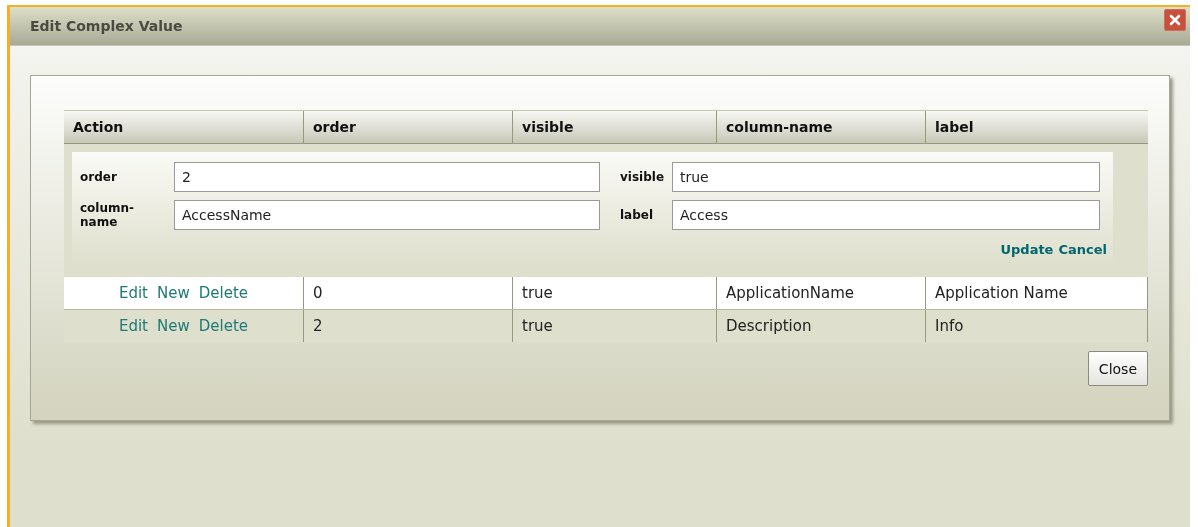 The image size is (1198, 527). Describe the element at coordinates (886, 177) in the screenshot. I see `input-field: true` at that location.